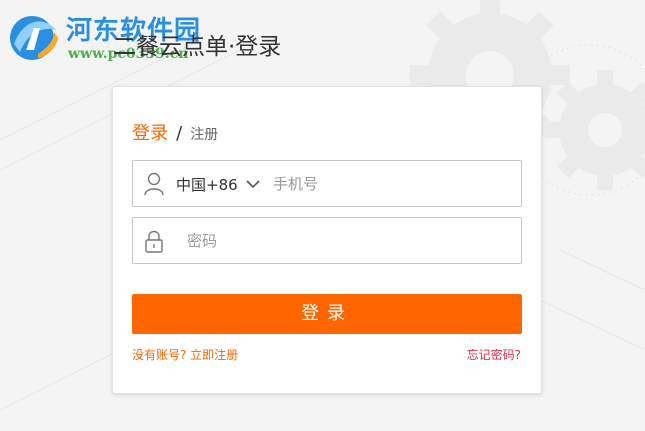 The image size is (645, 431). I want to click on phone-input, so click(393, 184).